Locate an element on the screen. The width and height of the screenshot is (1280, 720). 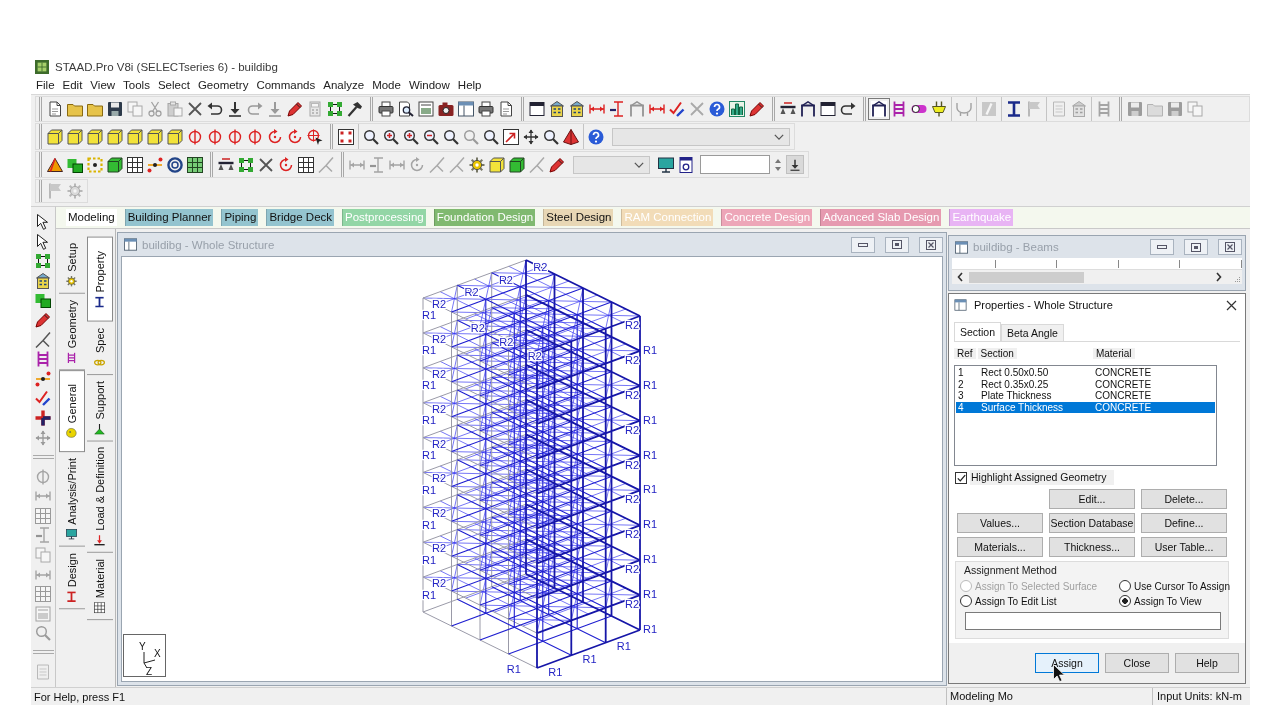
nodes-icon is located at coordinates (43, 378).